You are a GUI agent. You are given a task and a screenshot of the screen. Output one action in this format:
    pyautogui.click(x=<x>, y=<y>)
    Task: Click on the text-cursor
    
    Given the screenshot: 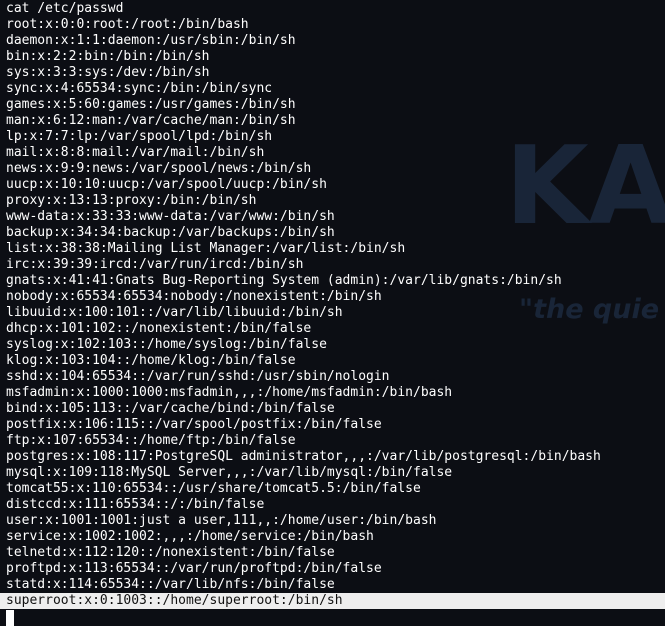 What is the action you would take?
    pyautogui.click(x=10, y=618)
    